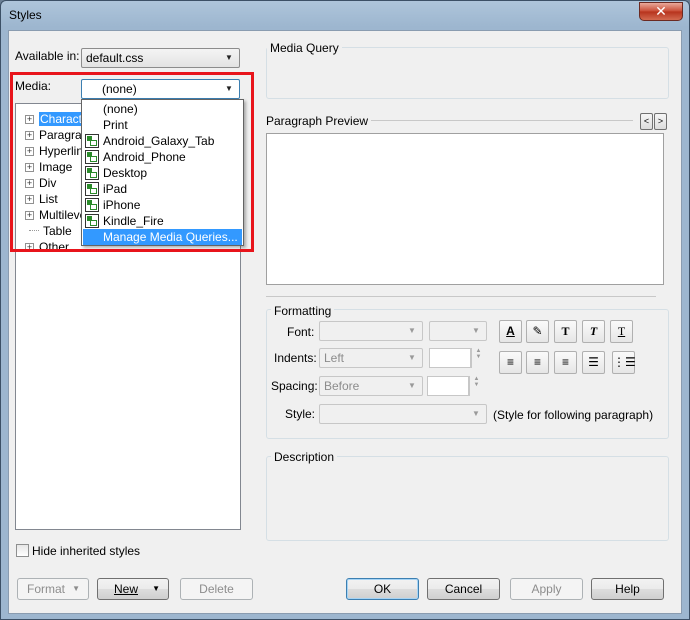  I want to click on hide-inherited-label: Hide inherited styles, so click(86, 551).